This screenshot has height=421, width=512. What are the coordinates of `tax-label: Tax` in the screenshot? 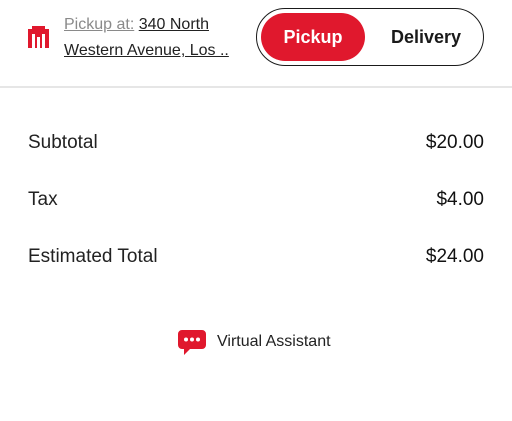 It's located at (43, 199).